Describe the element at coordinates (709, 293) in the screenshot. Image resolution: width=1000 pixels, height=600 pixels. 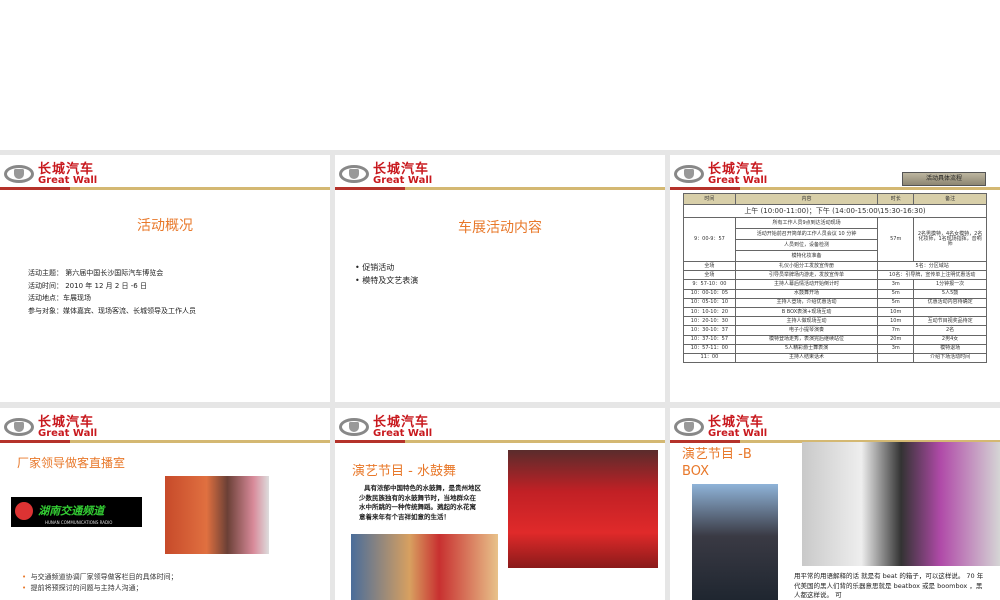
I see `cell: 10：00-10：05` at that location.